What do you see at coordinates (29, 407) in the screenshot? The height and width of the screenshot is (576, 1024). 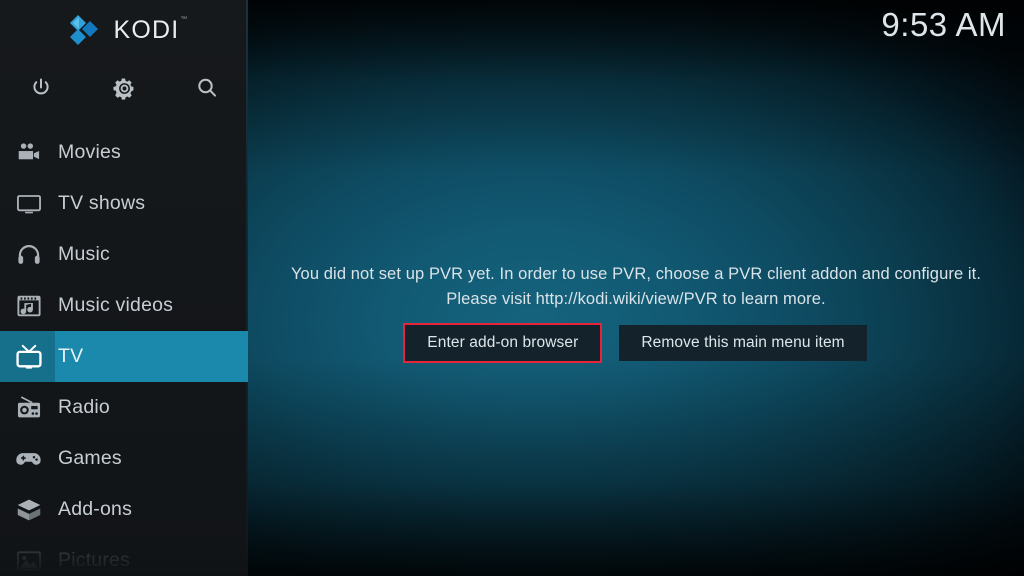 I see `radio-icon` at bounding box center [29, 407].